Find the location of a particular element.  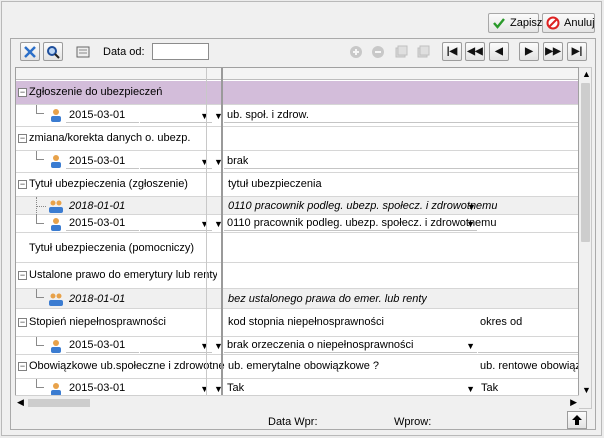

card-icon is located at coordinates (83, 51).